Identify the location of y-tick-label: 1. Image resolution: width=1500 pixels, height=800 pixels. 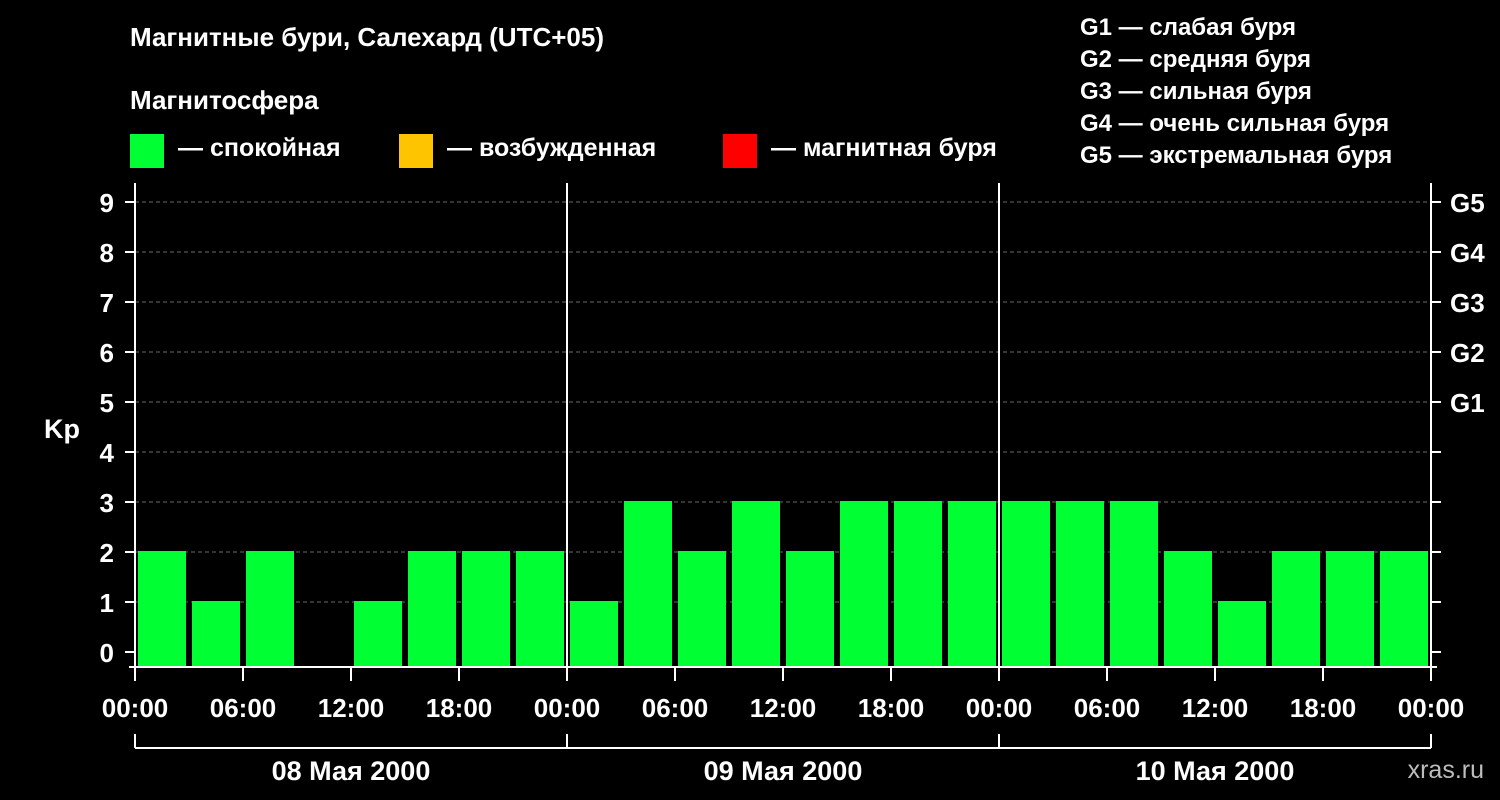
(107, 603).